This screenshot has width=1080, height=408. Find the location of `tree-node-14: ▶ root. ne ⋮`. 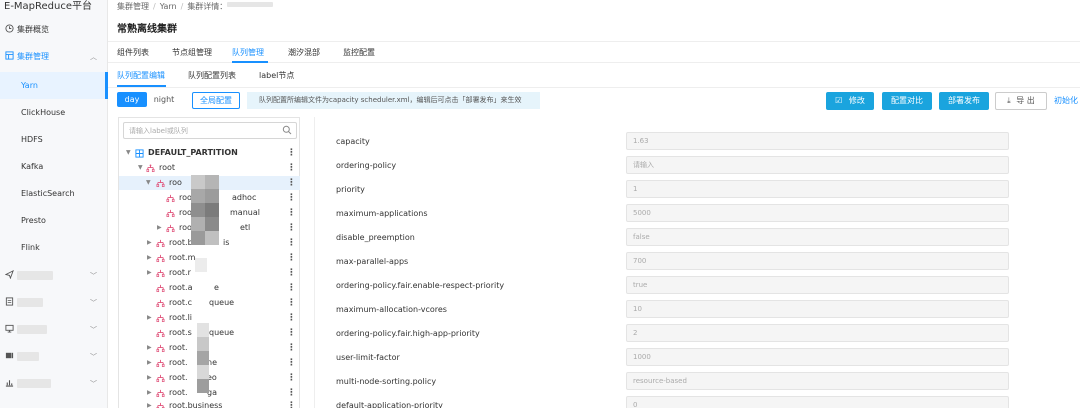

tree-node-14: ▶ root. ne ⋮ is located at coordinates (209, 363).